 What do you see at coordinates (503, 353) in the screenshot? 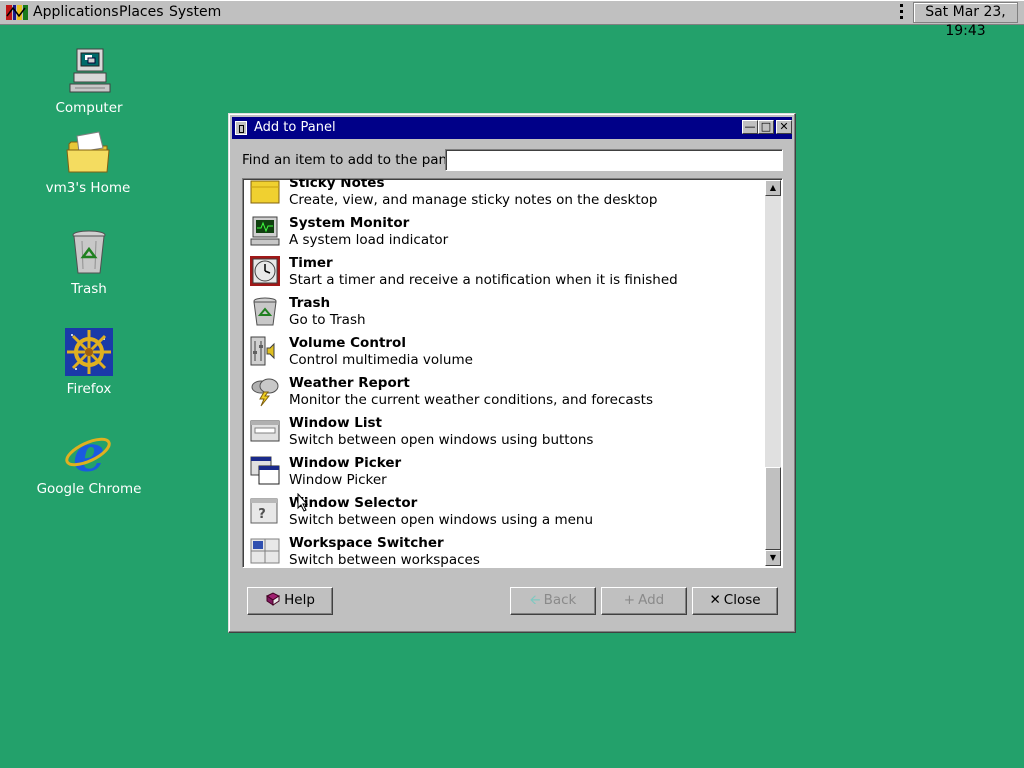
I see `list-item: Volume Control Control multimedia volume` at bounding box center [503, 353].